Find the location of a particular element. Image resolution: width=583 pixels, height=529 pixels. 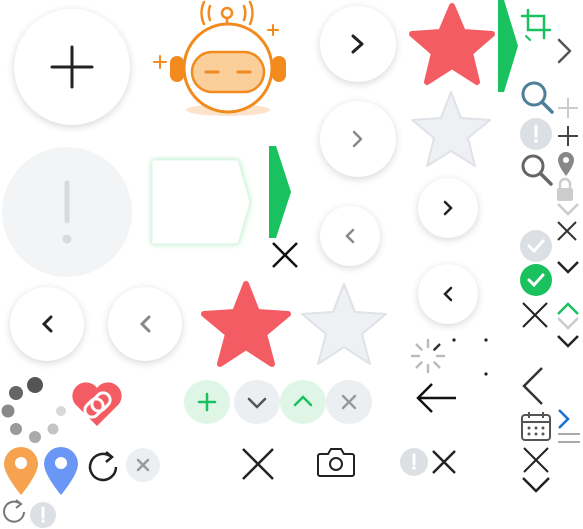

camera-icon is located at coordinates (336, 462).